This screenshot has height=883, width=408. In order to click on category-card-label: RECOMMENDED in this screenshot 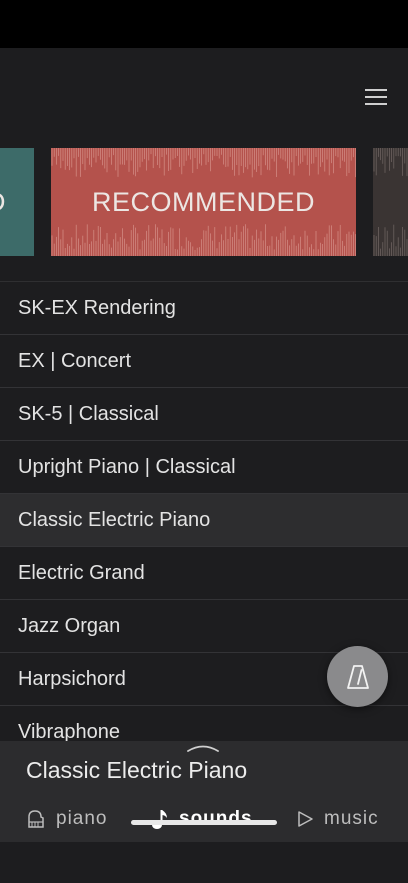, I will do `click(203, 201)`.